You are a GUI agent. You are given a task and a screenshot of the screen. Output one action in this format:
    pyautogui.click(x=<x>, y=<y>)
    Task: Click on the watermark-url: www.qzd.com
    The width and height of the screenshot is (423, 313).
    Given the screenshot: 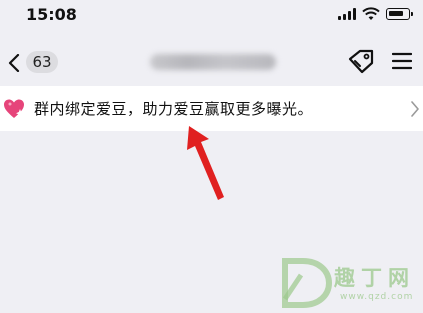 What is the action you would take?
    pyautogui.click(x=377, y=297)
    